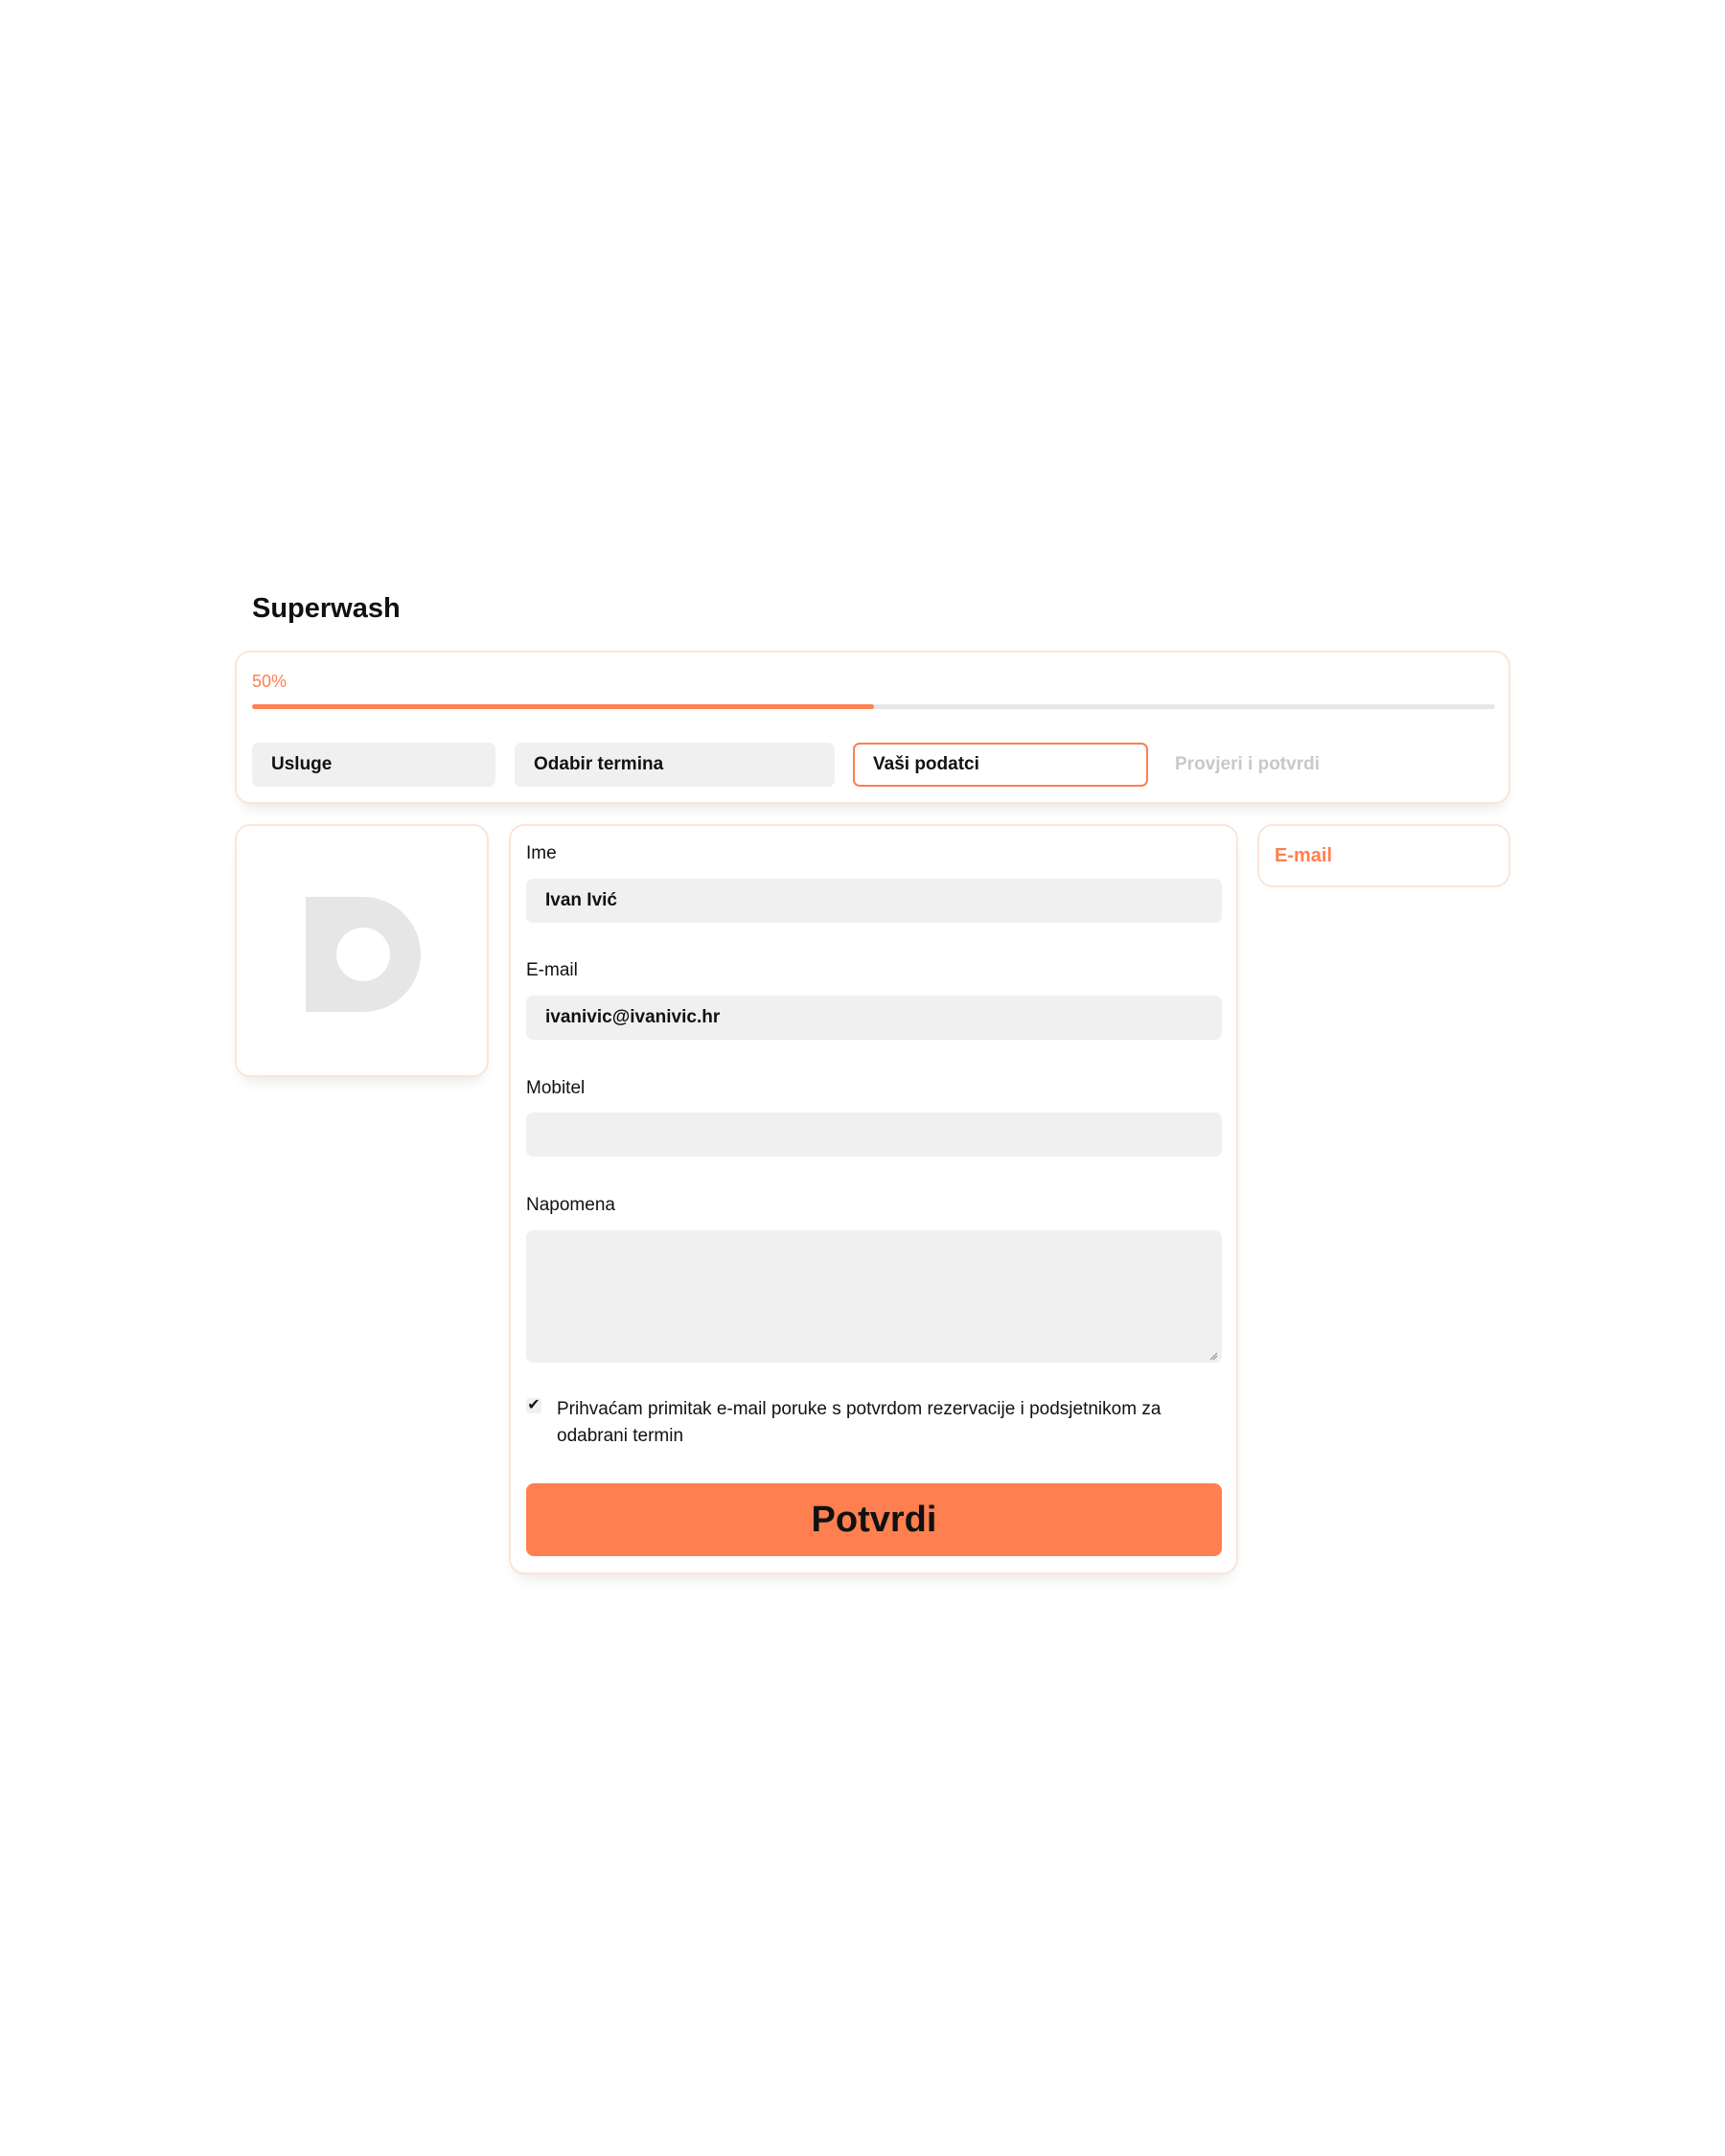 This screenshot has height=2156, width=1725. I want to click on progress-bar-fill, so click(563, 706).